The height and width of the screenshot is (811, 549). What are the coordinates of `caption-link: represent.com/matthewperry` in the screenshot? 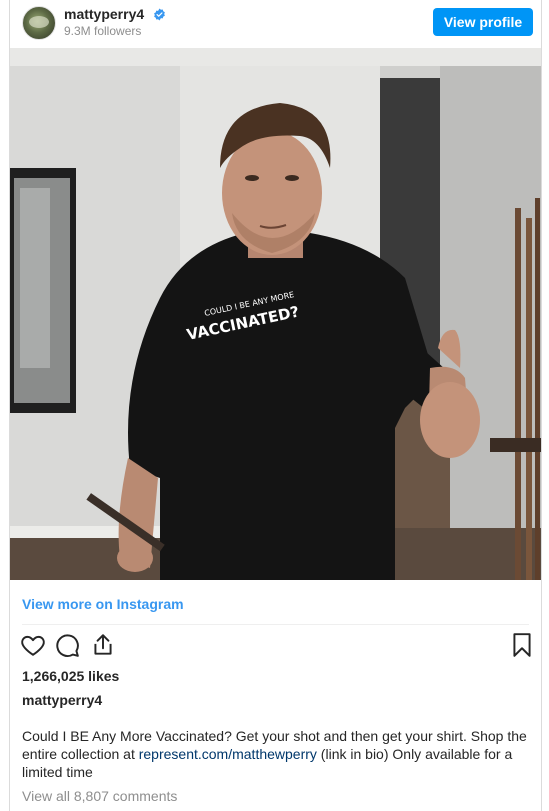 It's located at (228, 754).